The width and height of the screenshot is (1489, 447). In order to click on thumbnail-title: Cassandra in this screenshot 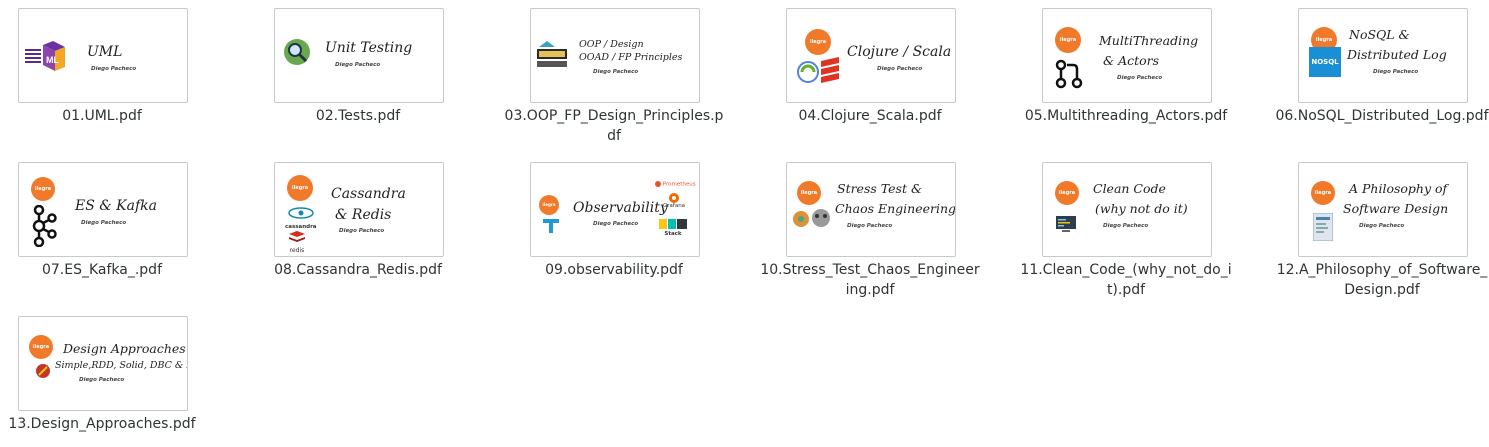, I will do `click(368, 194)`.